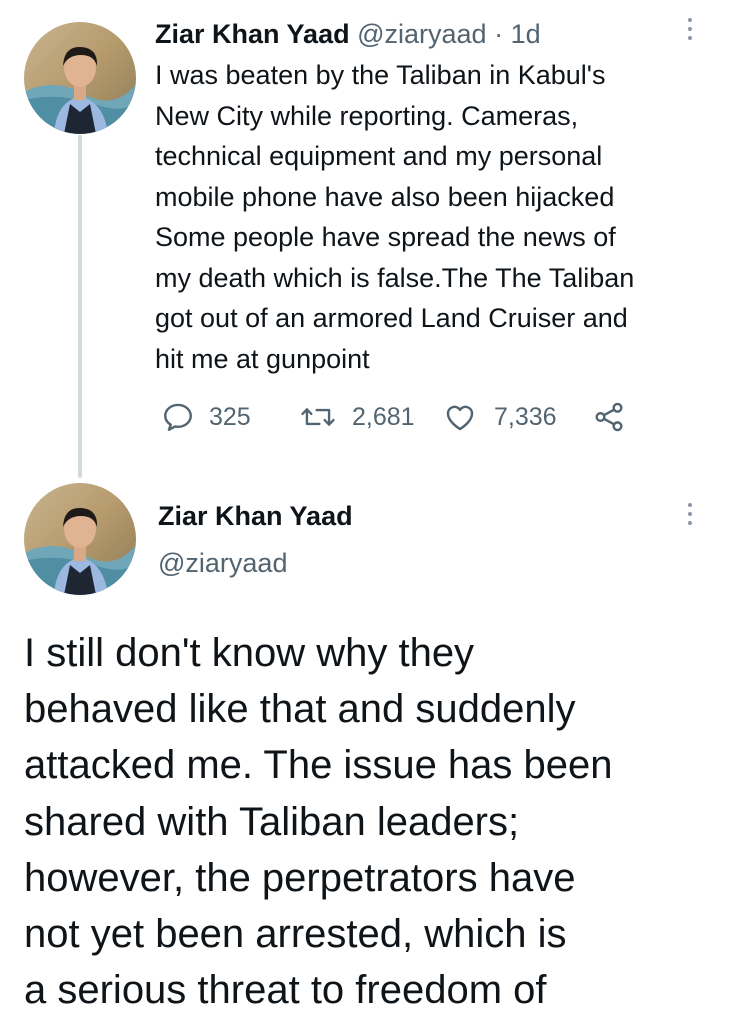  I want to click on retweet-button: 2,681, so click(357, 417).